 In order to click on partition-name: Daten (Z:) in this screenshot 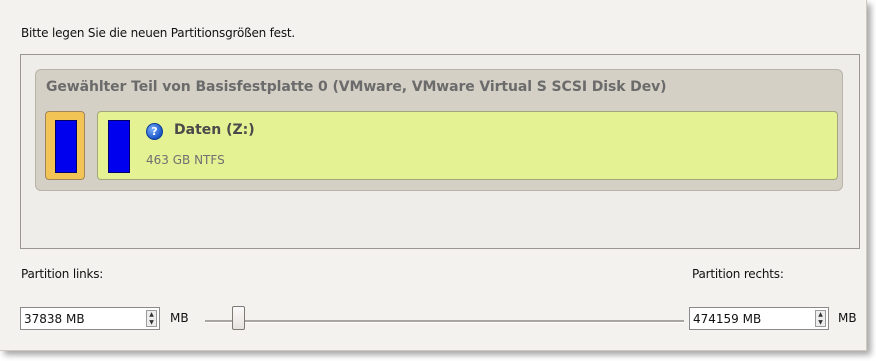, I will do `click(214, 130)`.